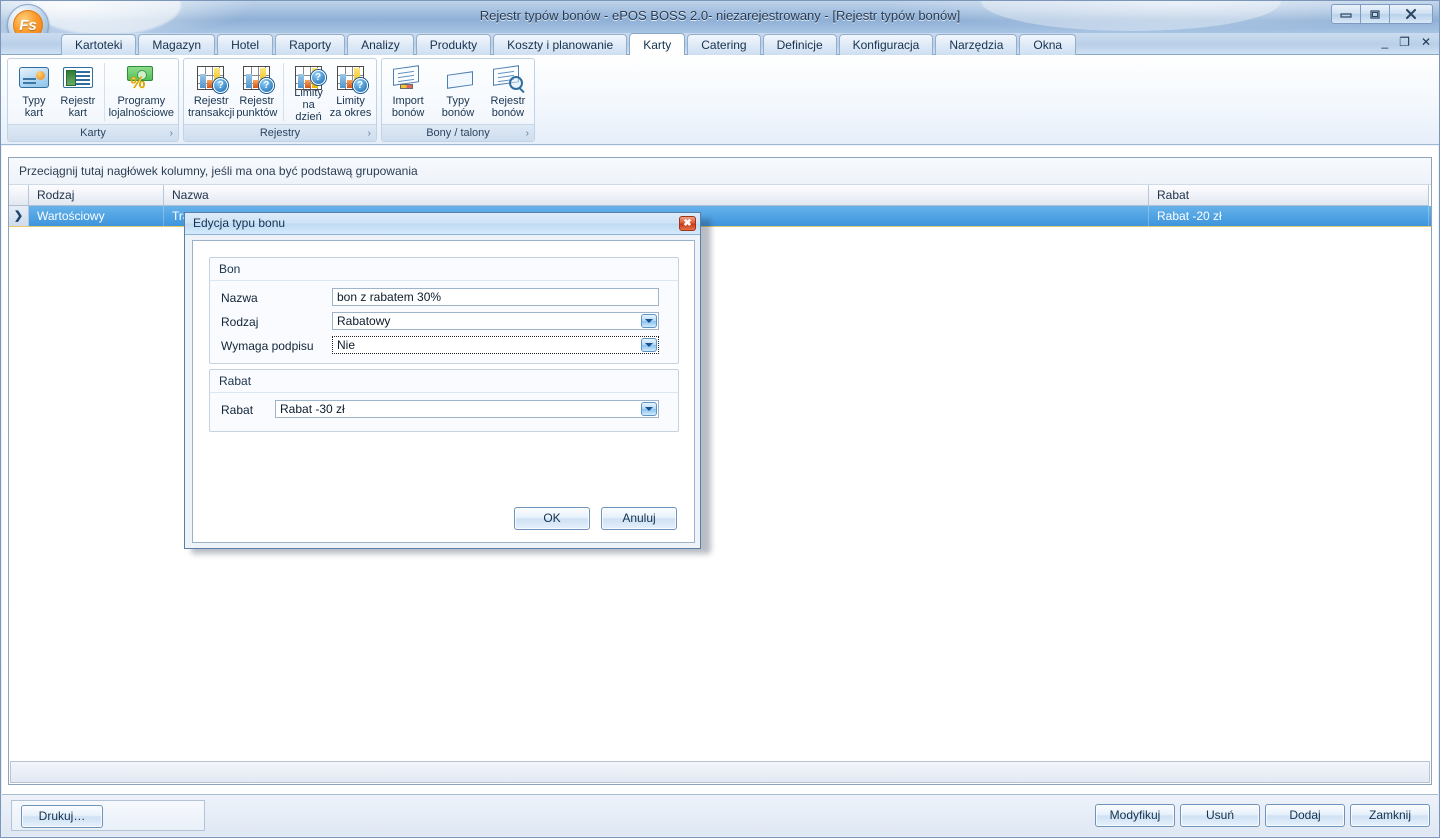  What do you see at coordinates (453, 44) in the screenshot?
I see `tab-produkty: Produkty` at bounding box center [453, 44].